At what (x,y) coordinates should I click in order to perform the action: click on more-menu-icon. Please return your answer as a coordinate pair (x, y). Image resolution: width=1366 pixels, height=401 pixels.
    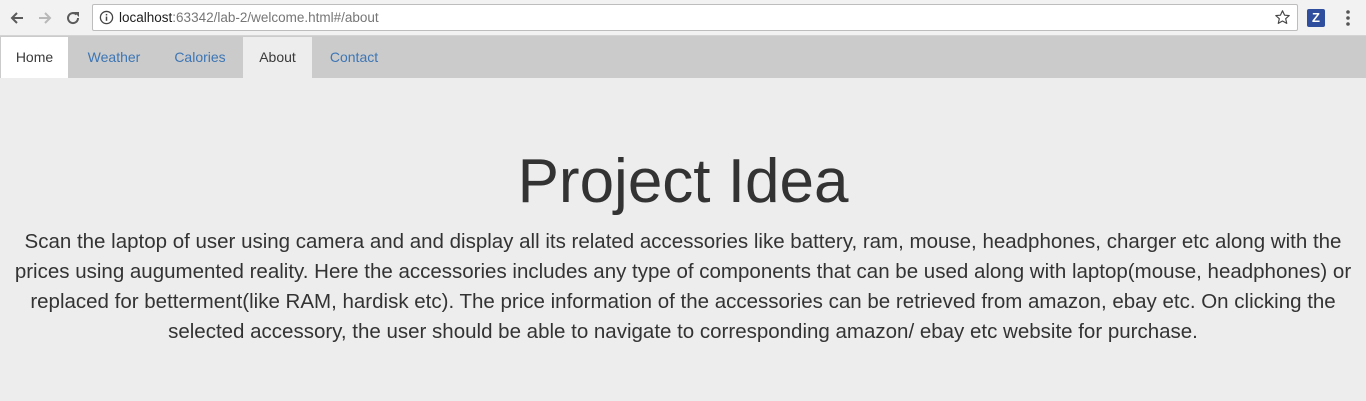
    Looking at the image, I should click on (1348, 18).